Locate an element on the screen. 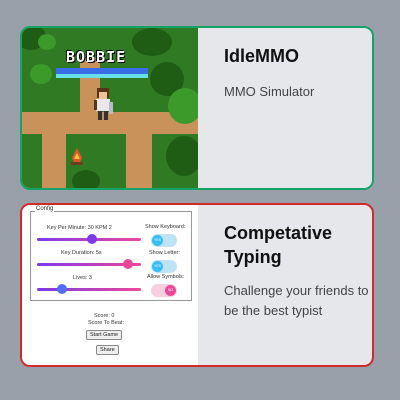 Image resolution: width=400 pixels, height=400 pixels. score-to-beat-label: Score To Beat: is located at coordinates (106, 323).